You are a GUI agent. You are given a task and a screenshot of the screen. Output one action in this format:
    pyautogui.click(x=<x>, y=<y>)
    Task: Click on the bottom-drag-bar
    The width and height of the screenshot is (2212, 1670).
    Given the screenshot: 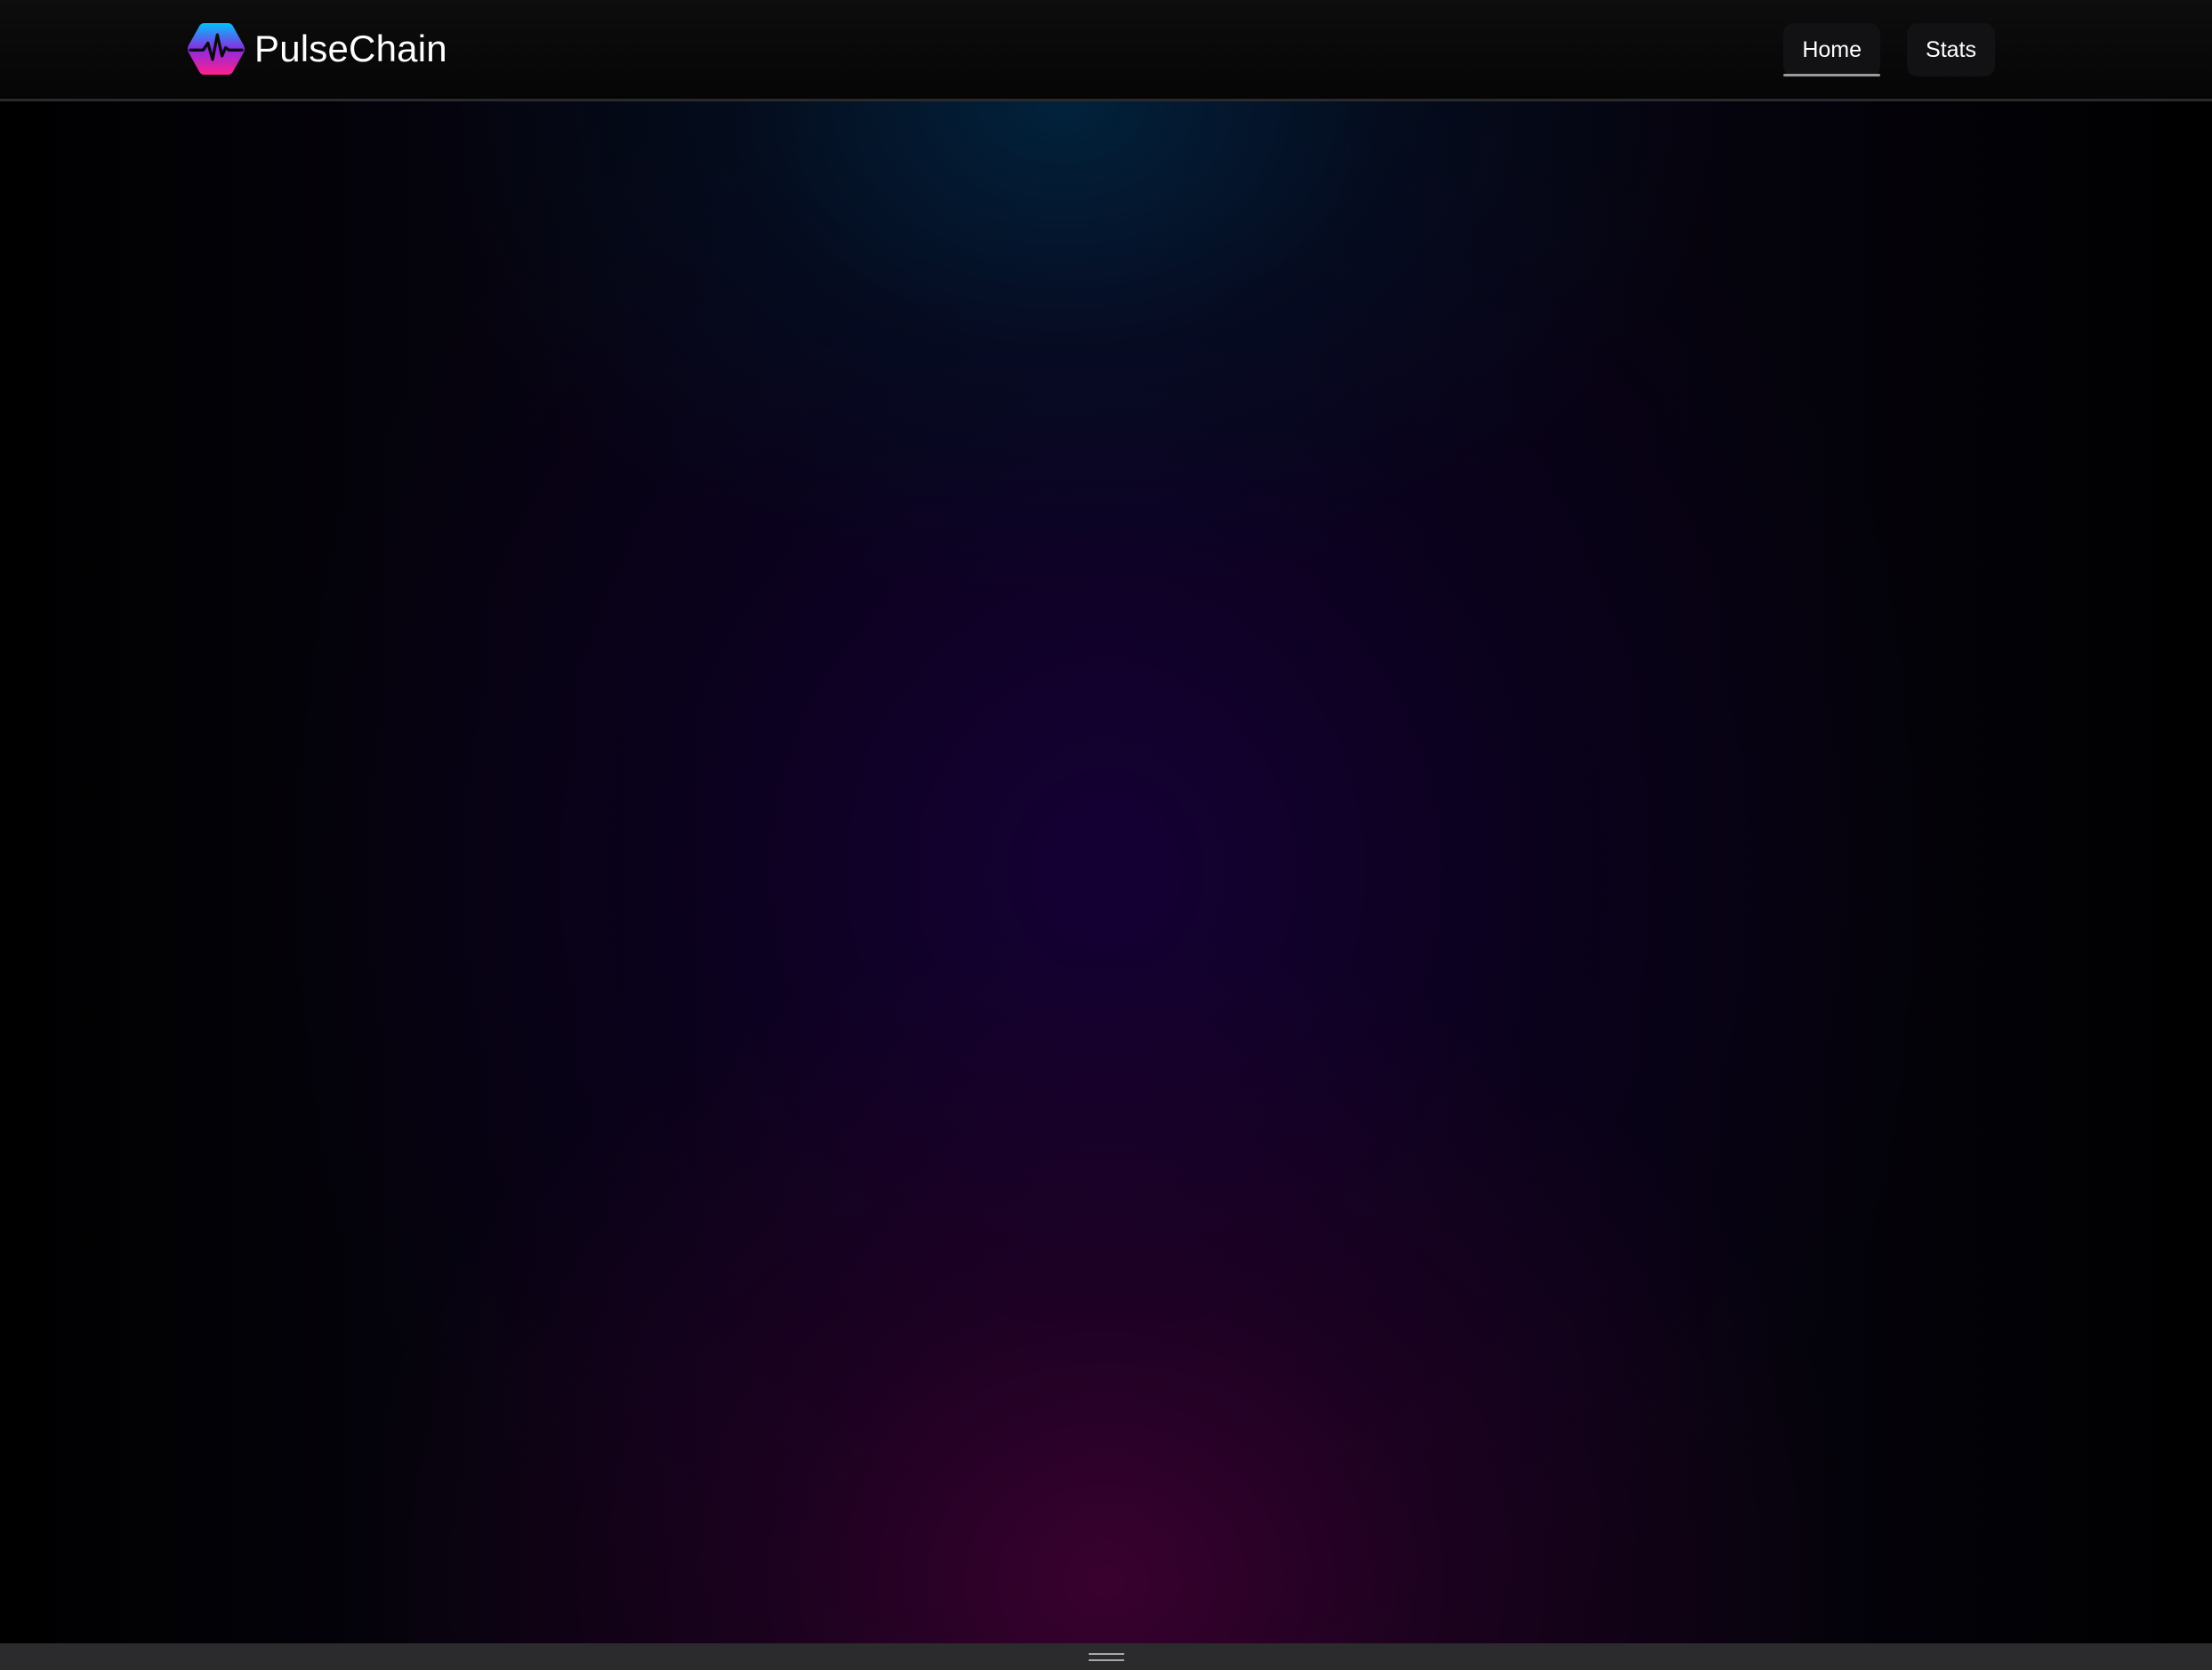 What is the action you would take?
    pyautogui.click(x=1106, y=1656)
    